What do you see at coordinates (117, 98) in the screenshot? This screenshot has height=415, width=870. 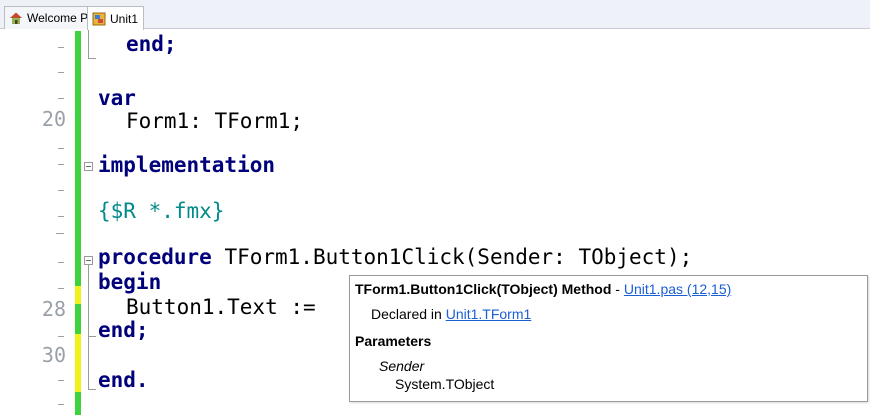 I see `keyword: var` at bounding box center [117, 98].